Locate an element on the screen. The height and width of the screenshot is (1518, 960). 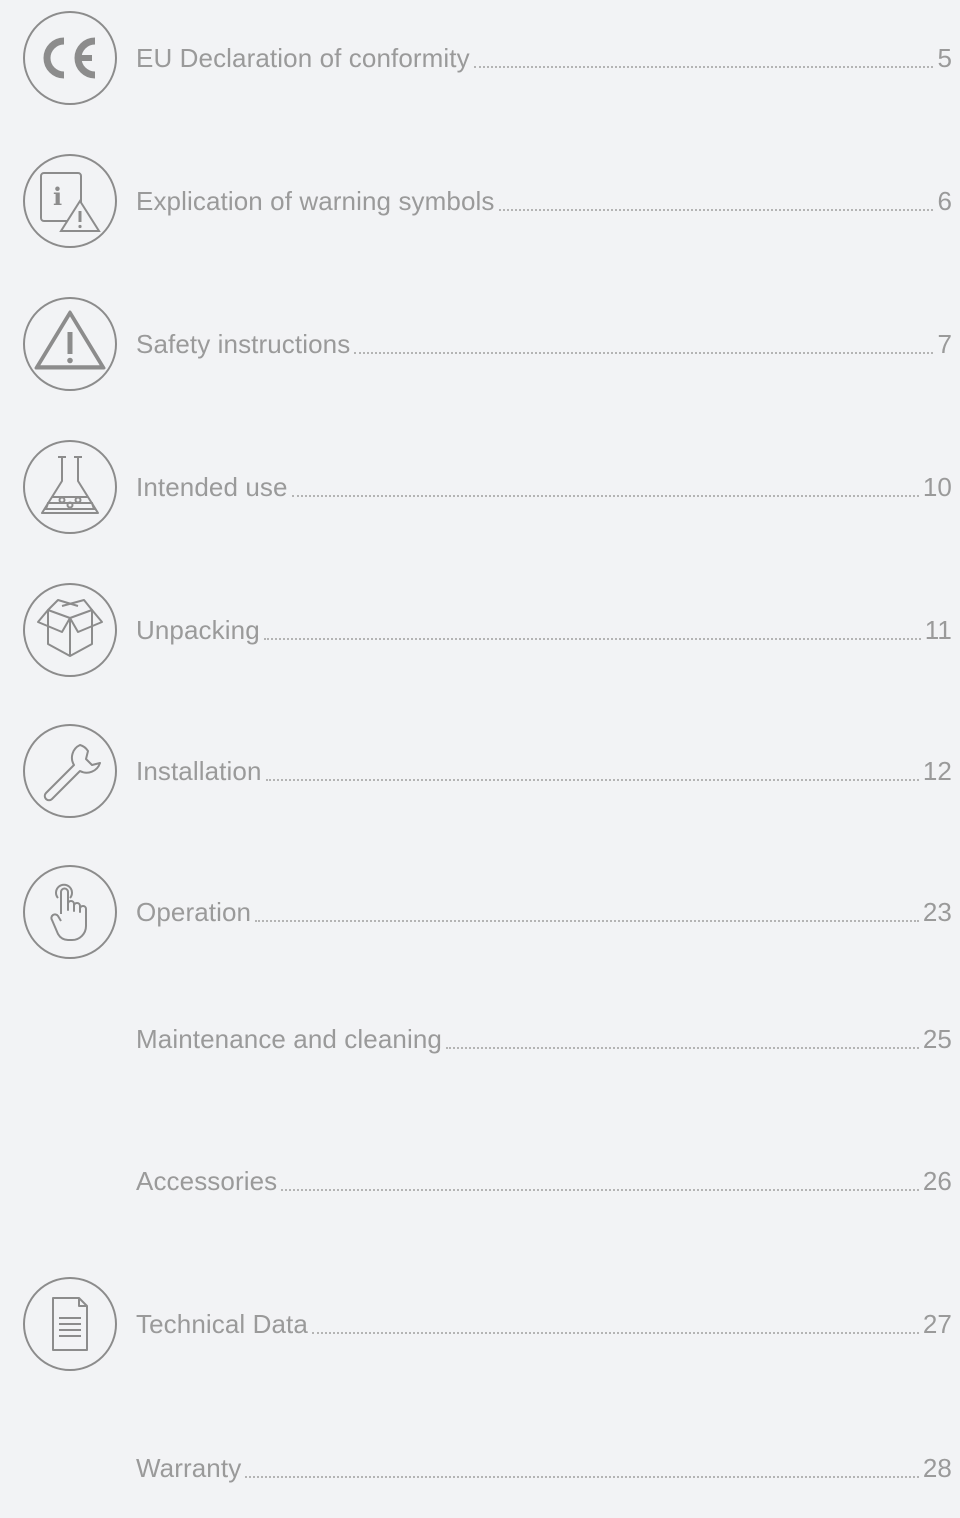
toc-title: Warranty is located at coordinates (189, 1467).